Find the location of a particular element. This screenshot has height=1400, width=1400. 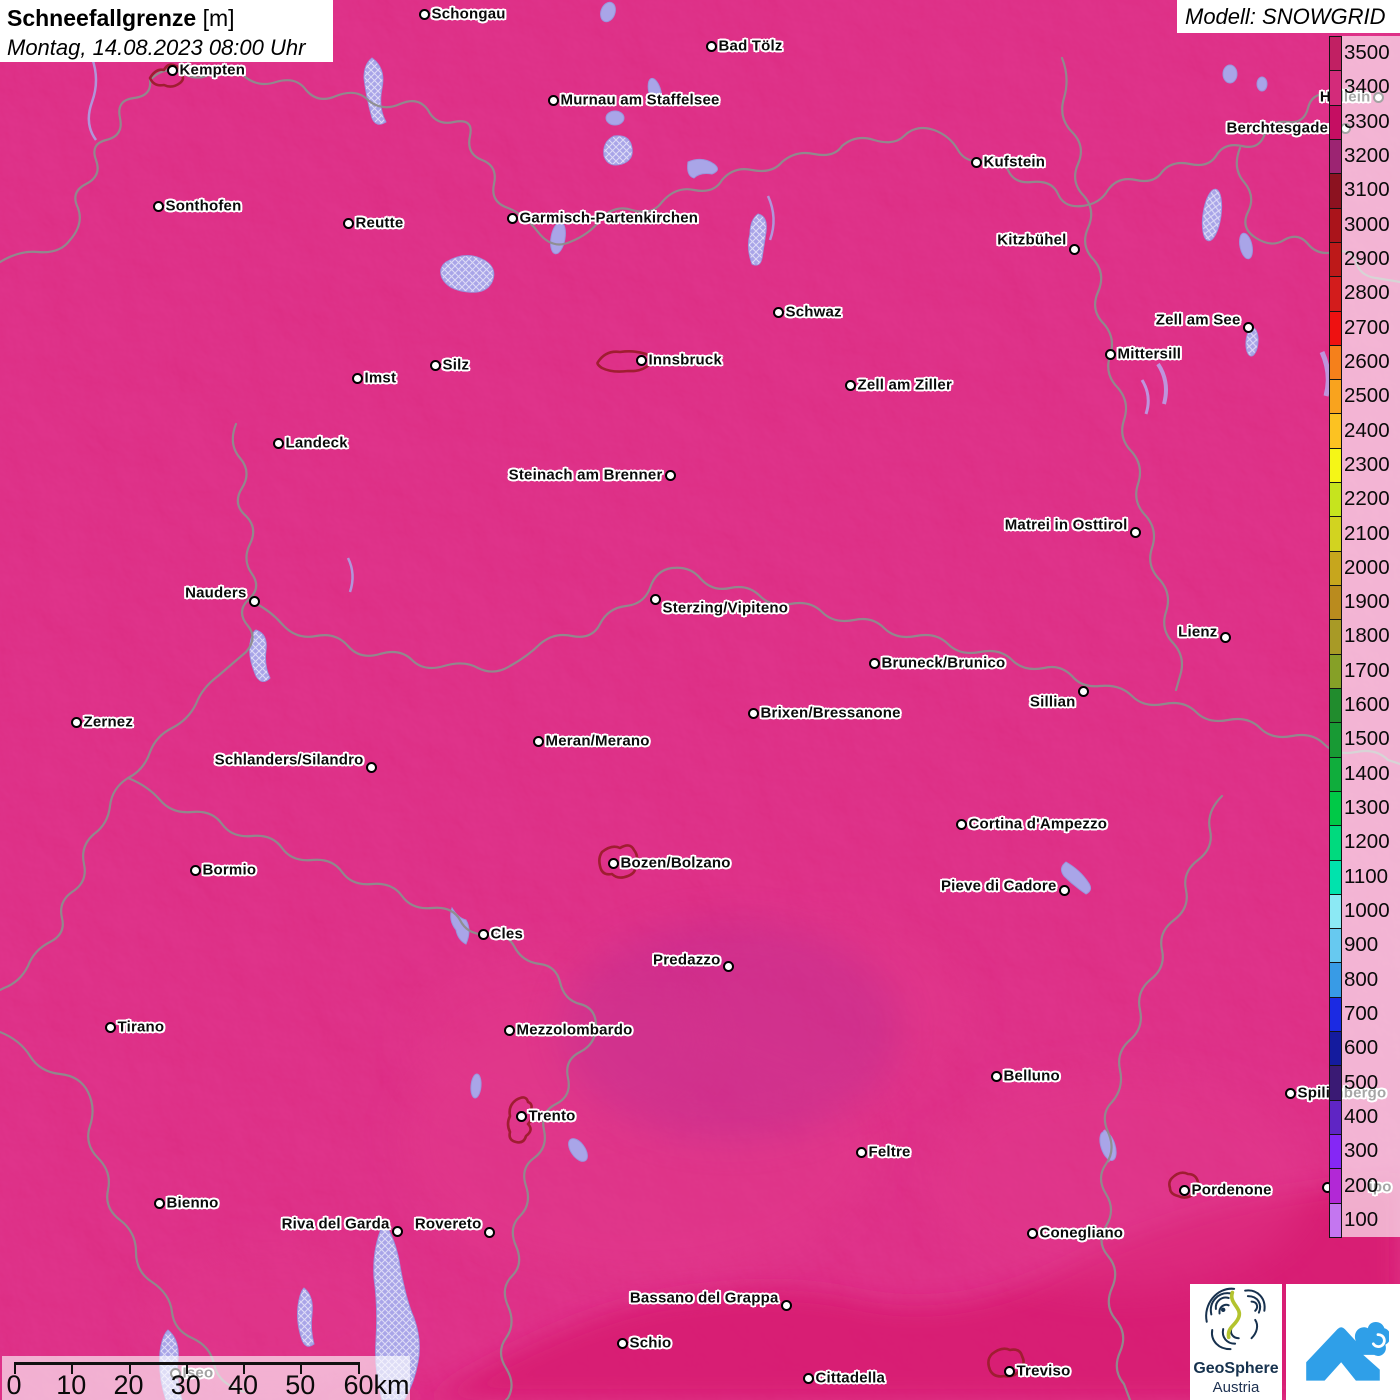

colorbar-tick-label: 1200 is located at coordinates (1367, 842).